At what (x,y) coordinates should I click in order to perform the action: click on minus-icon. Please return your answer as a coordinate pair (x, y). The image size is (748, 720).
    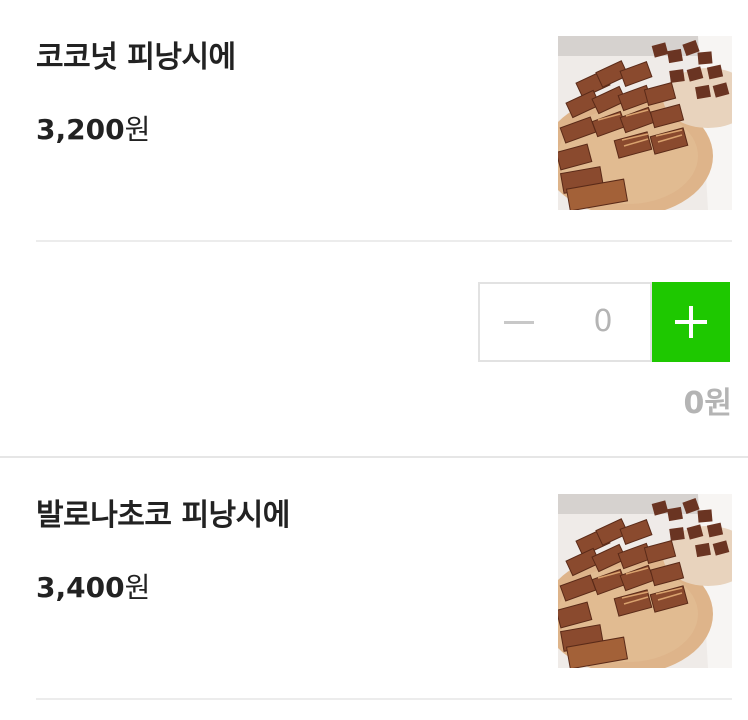
    Looking at the image, I should click on (519, 322).